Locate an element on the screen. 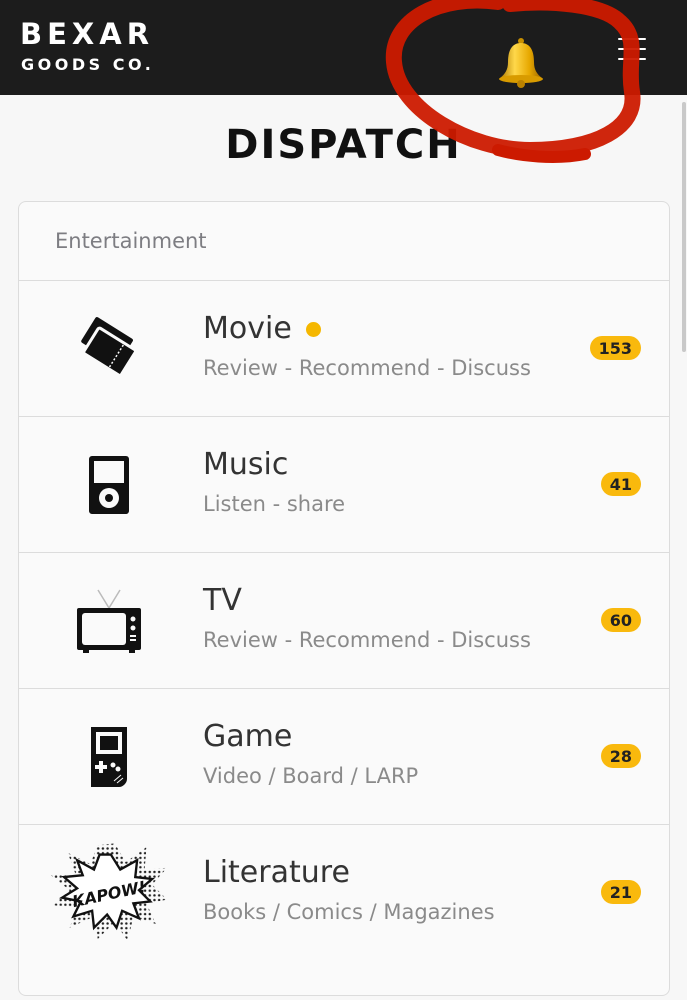 The height and width of the screenshot is (1000, 687). category-title: Literature is located at coordinates (276, 872).